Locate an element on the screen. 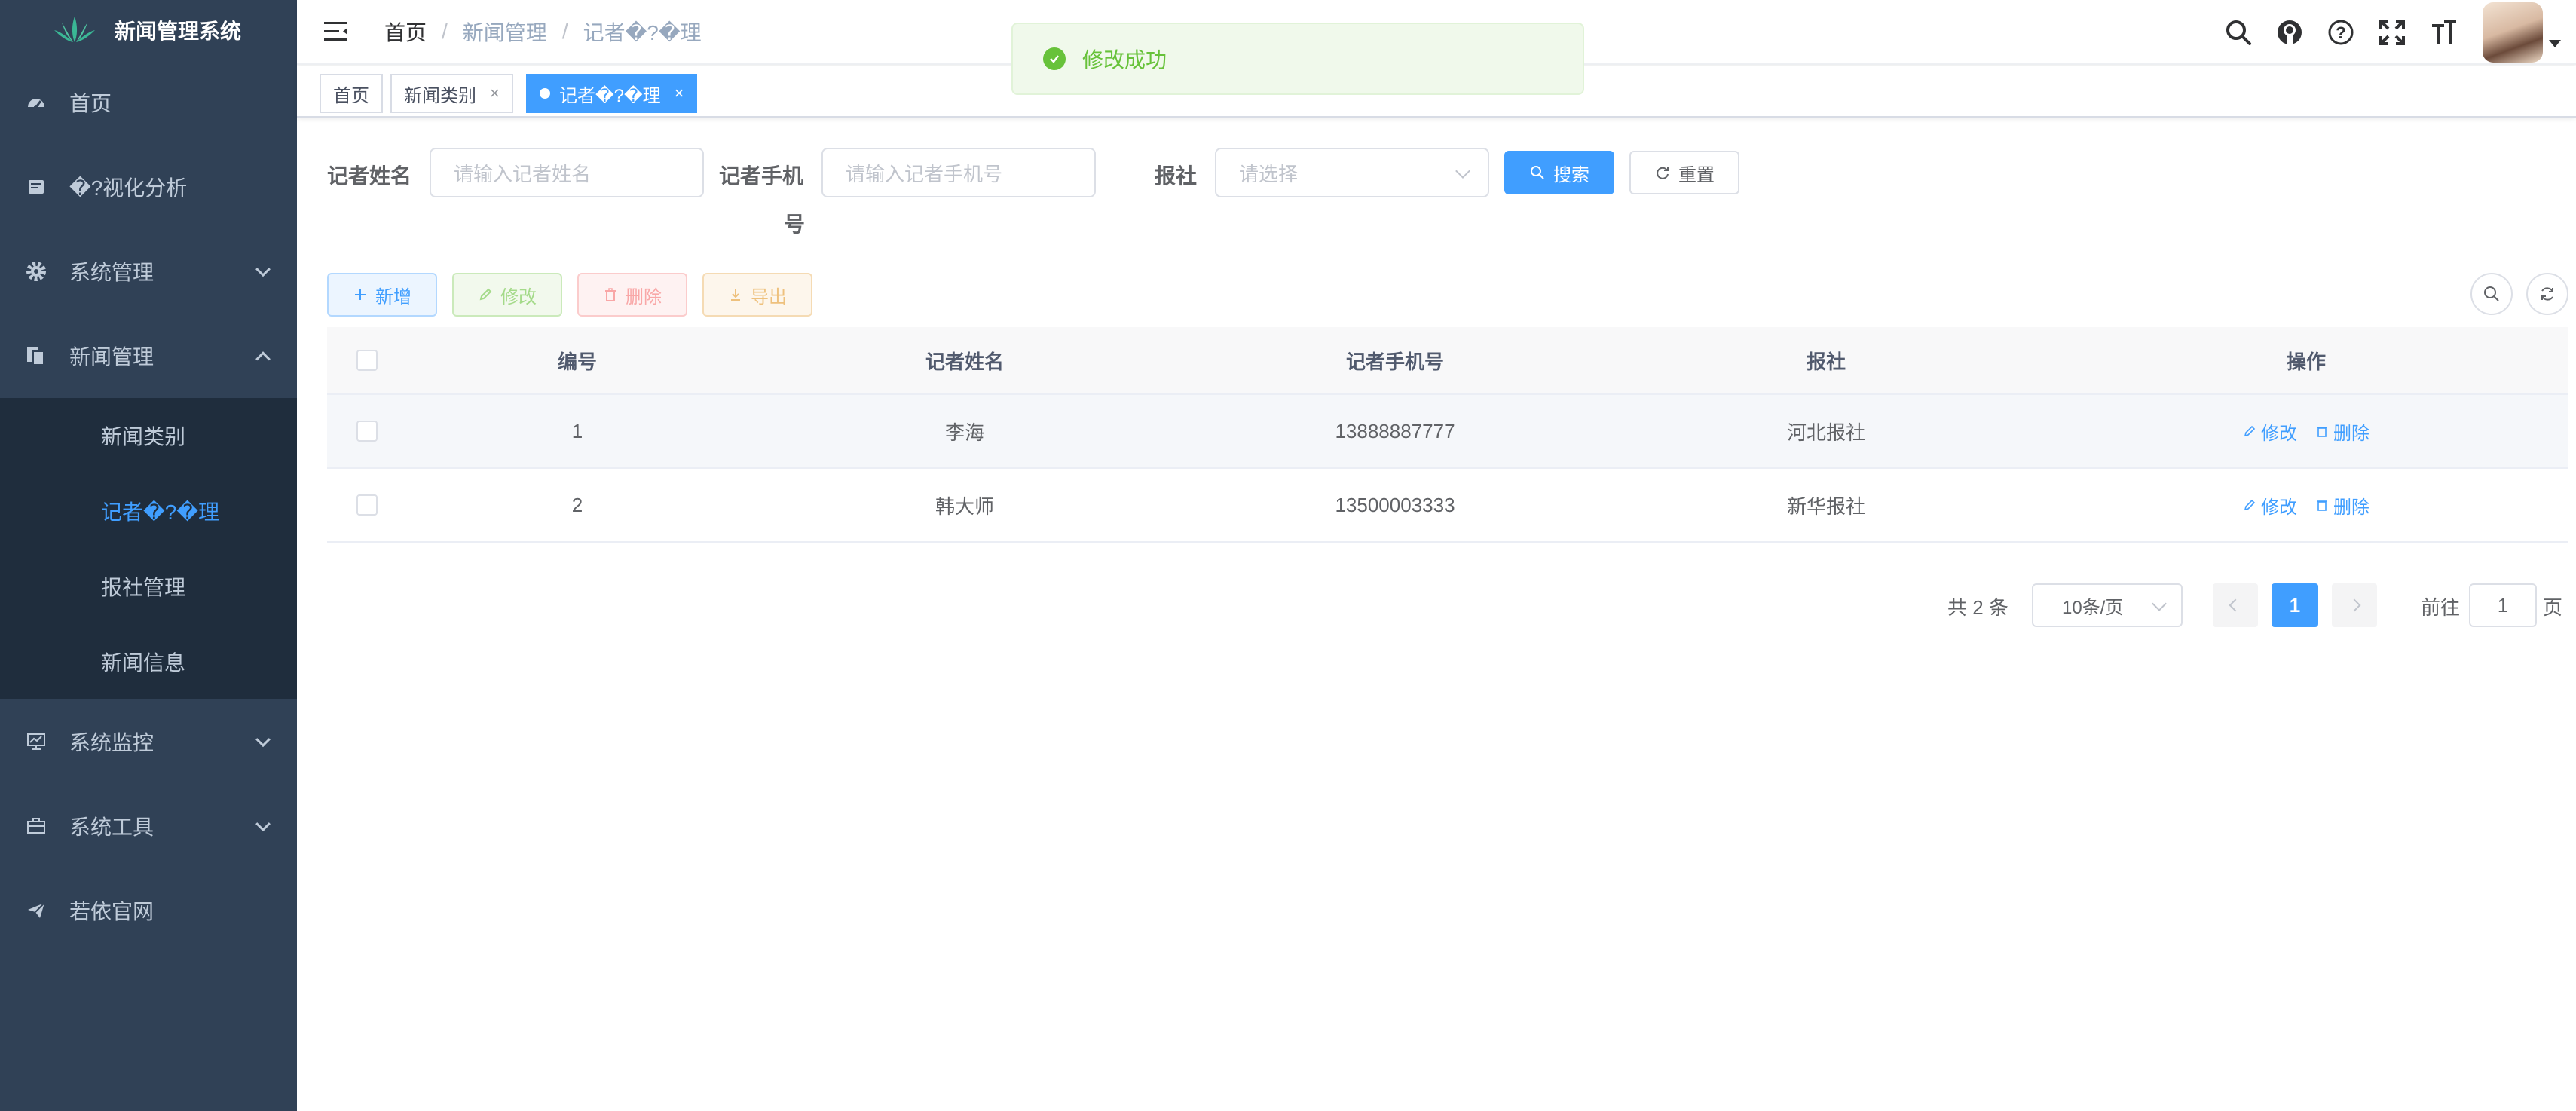 This screenshot has width=2576, height=1111. reporter-name-label: 记者姓名 is located at coordinates (369, 176).